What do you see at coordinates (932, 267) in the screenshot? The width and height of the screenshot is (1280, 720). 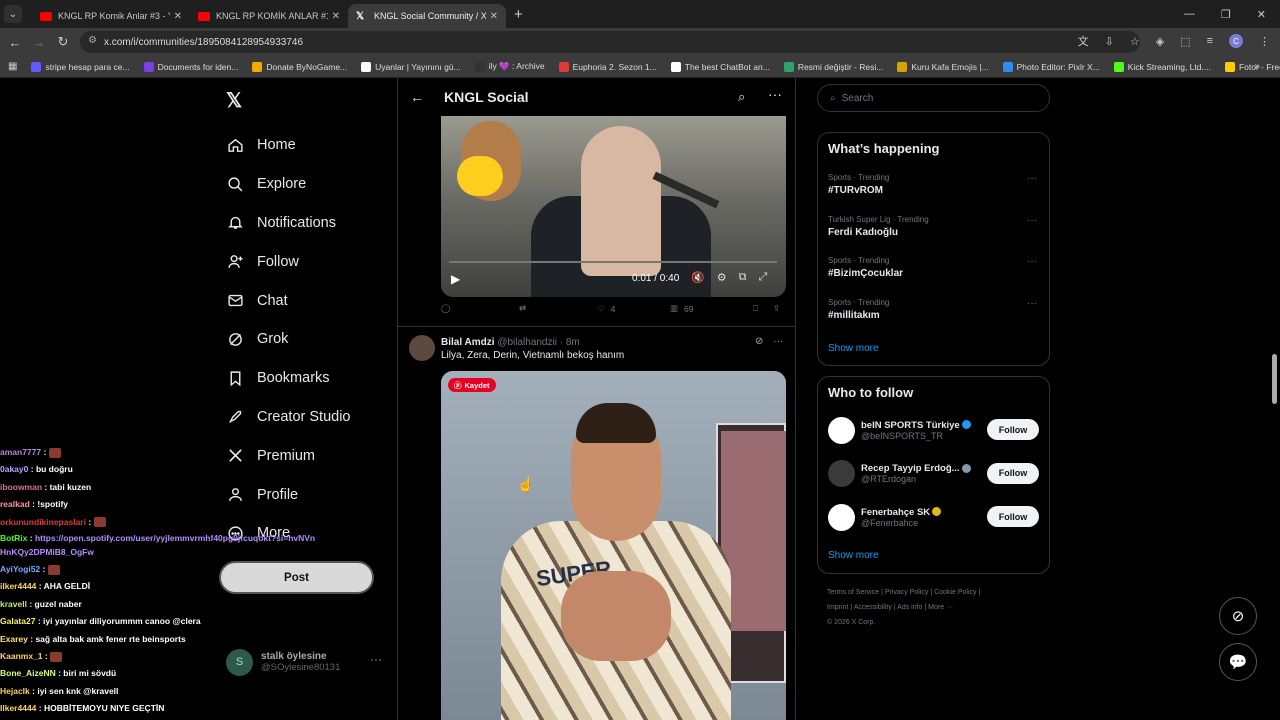 I see `trend-item: Sports · Trending #BizimÇocuklar ···` at bounding box center [932, 267].